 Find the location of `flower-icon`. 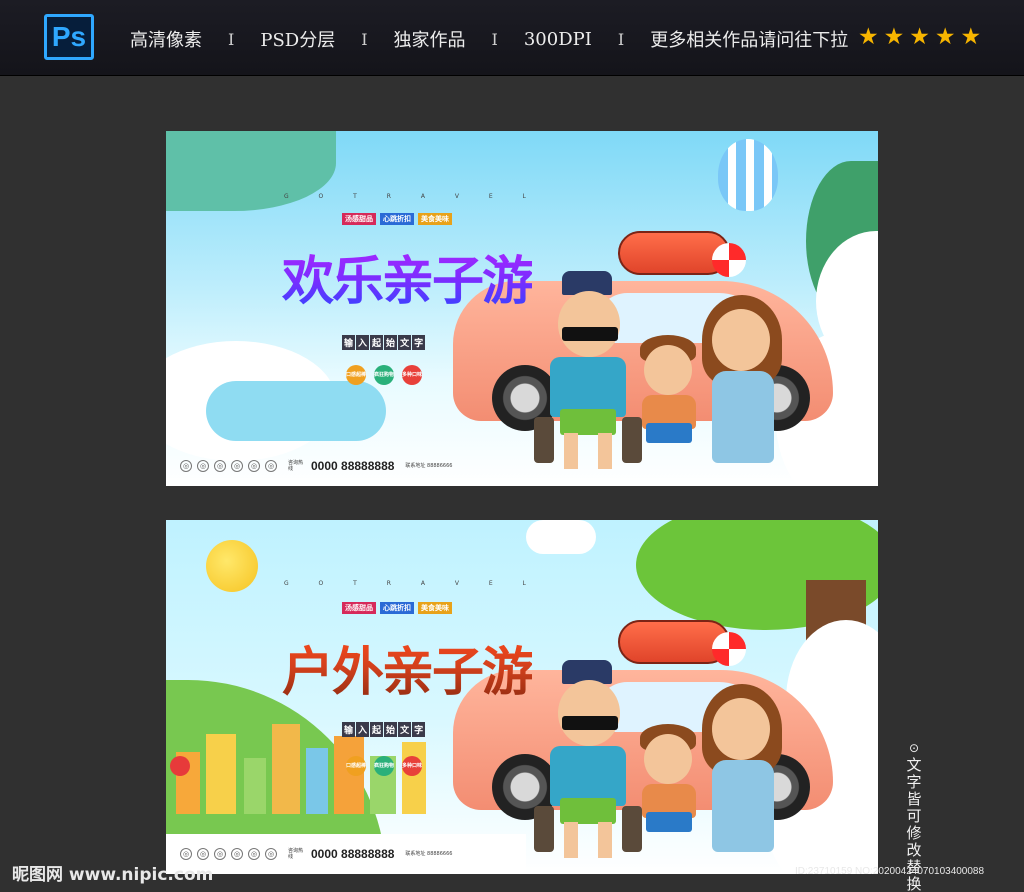

flower-icon is located at coordinates (180, 766).